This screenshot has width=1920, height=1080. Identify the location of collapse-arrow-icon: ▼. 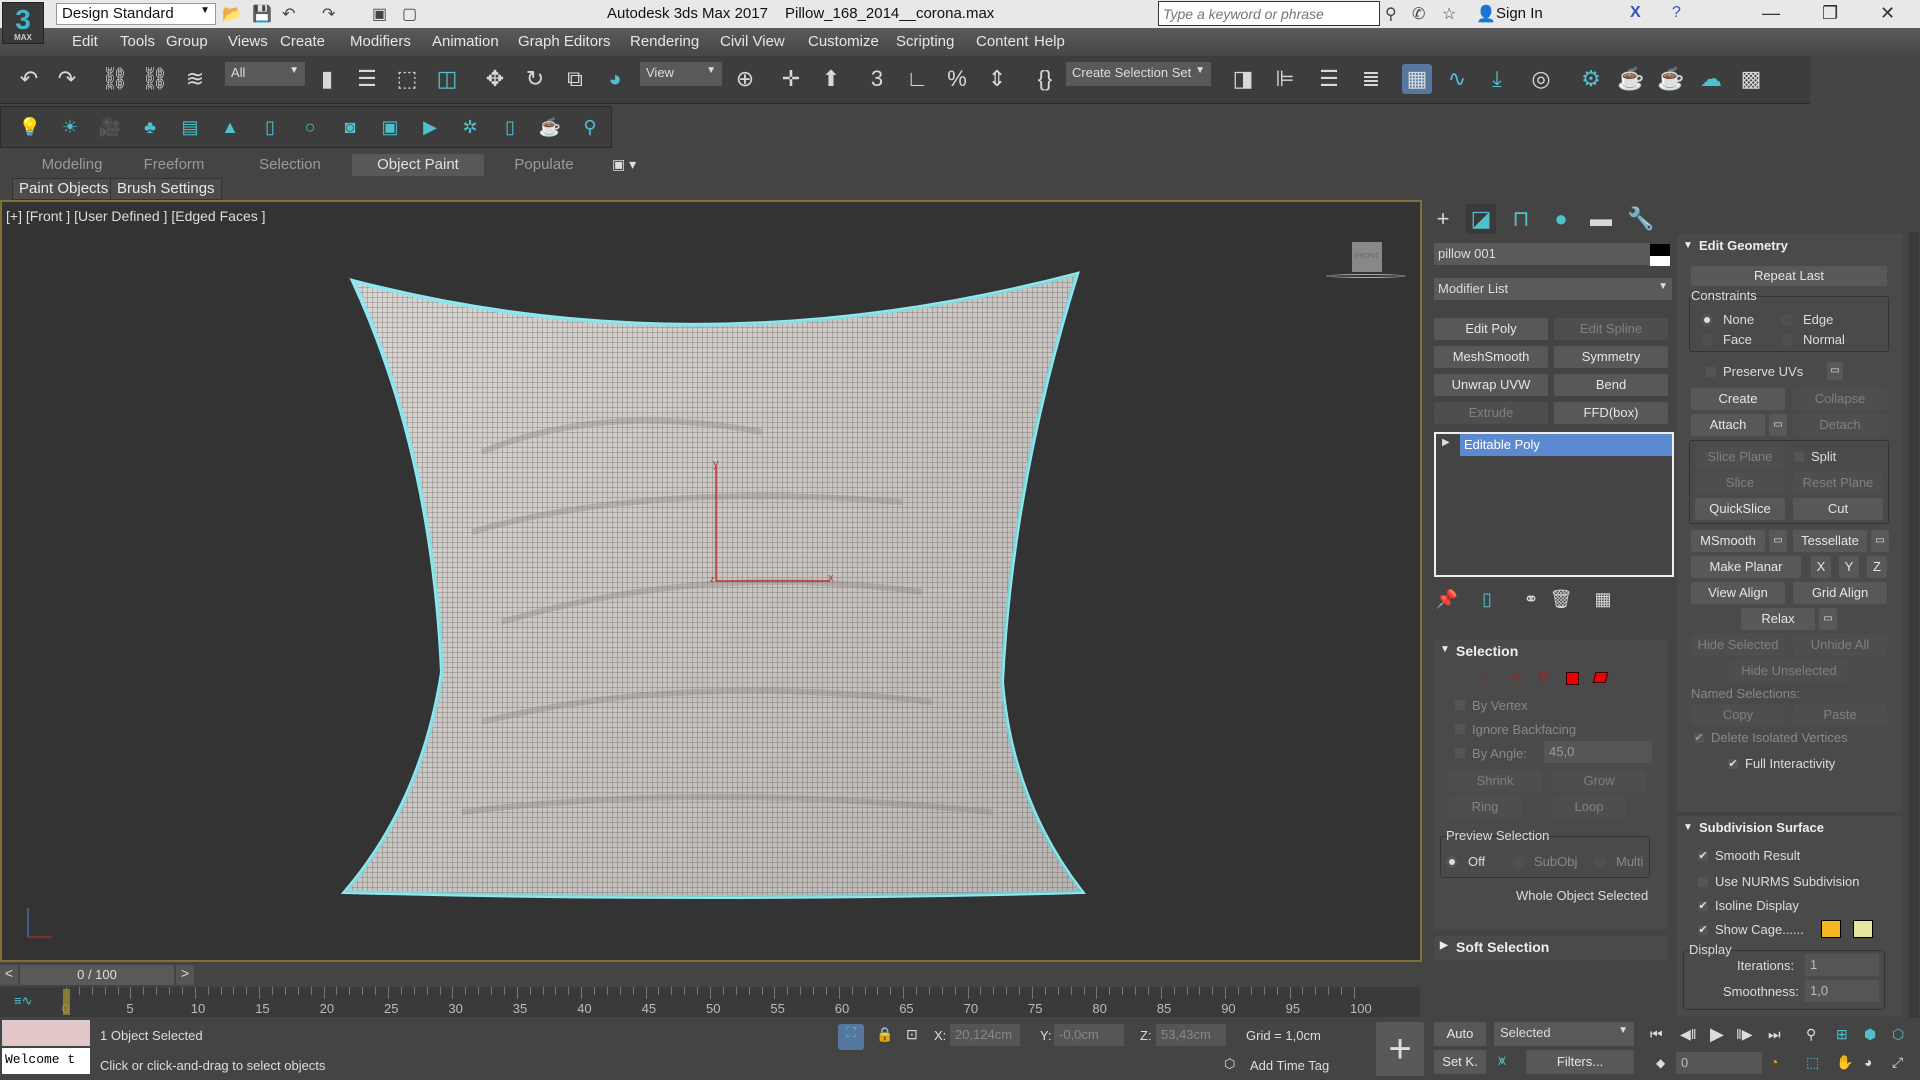
(1688, 827).